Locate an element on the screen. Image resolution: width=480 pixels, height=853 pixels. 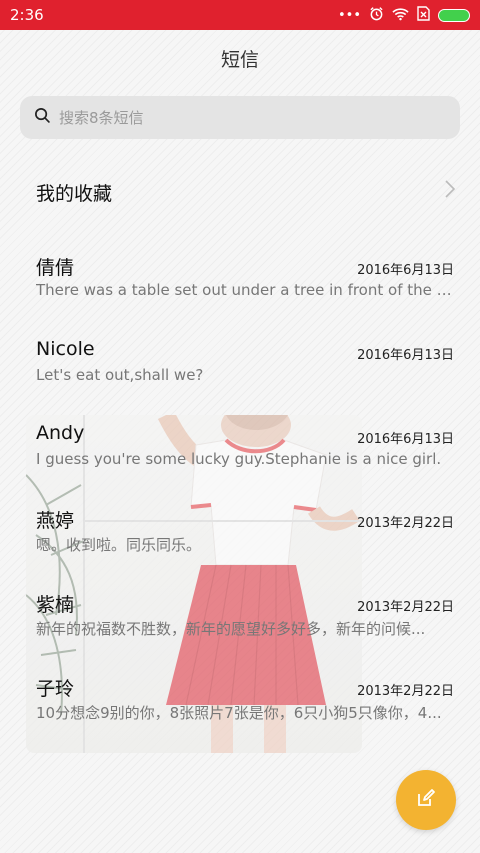
message-preview: Let's eat out,shall we? is located at coordinates (120, 375).